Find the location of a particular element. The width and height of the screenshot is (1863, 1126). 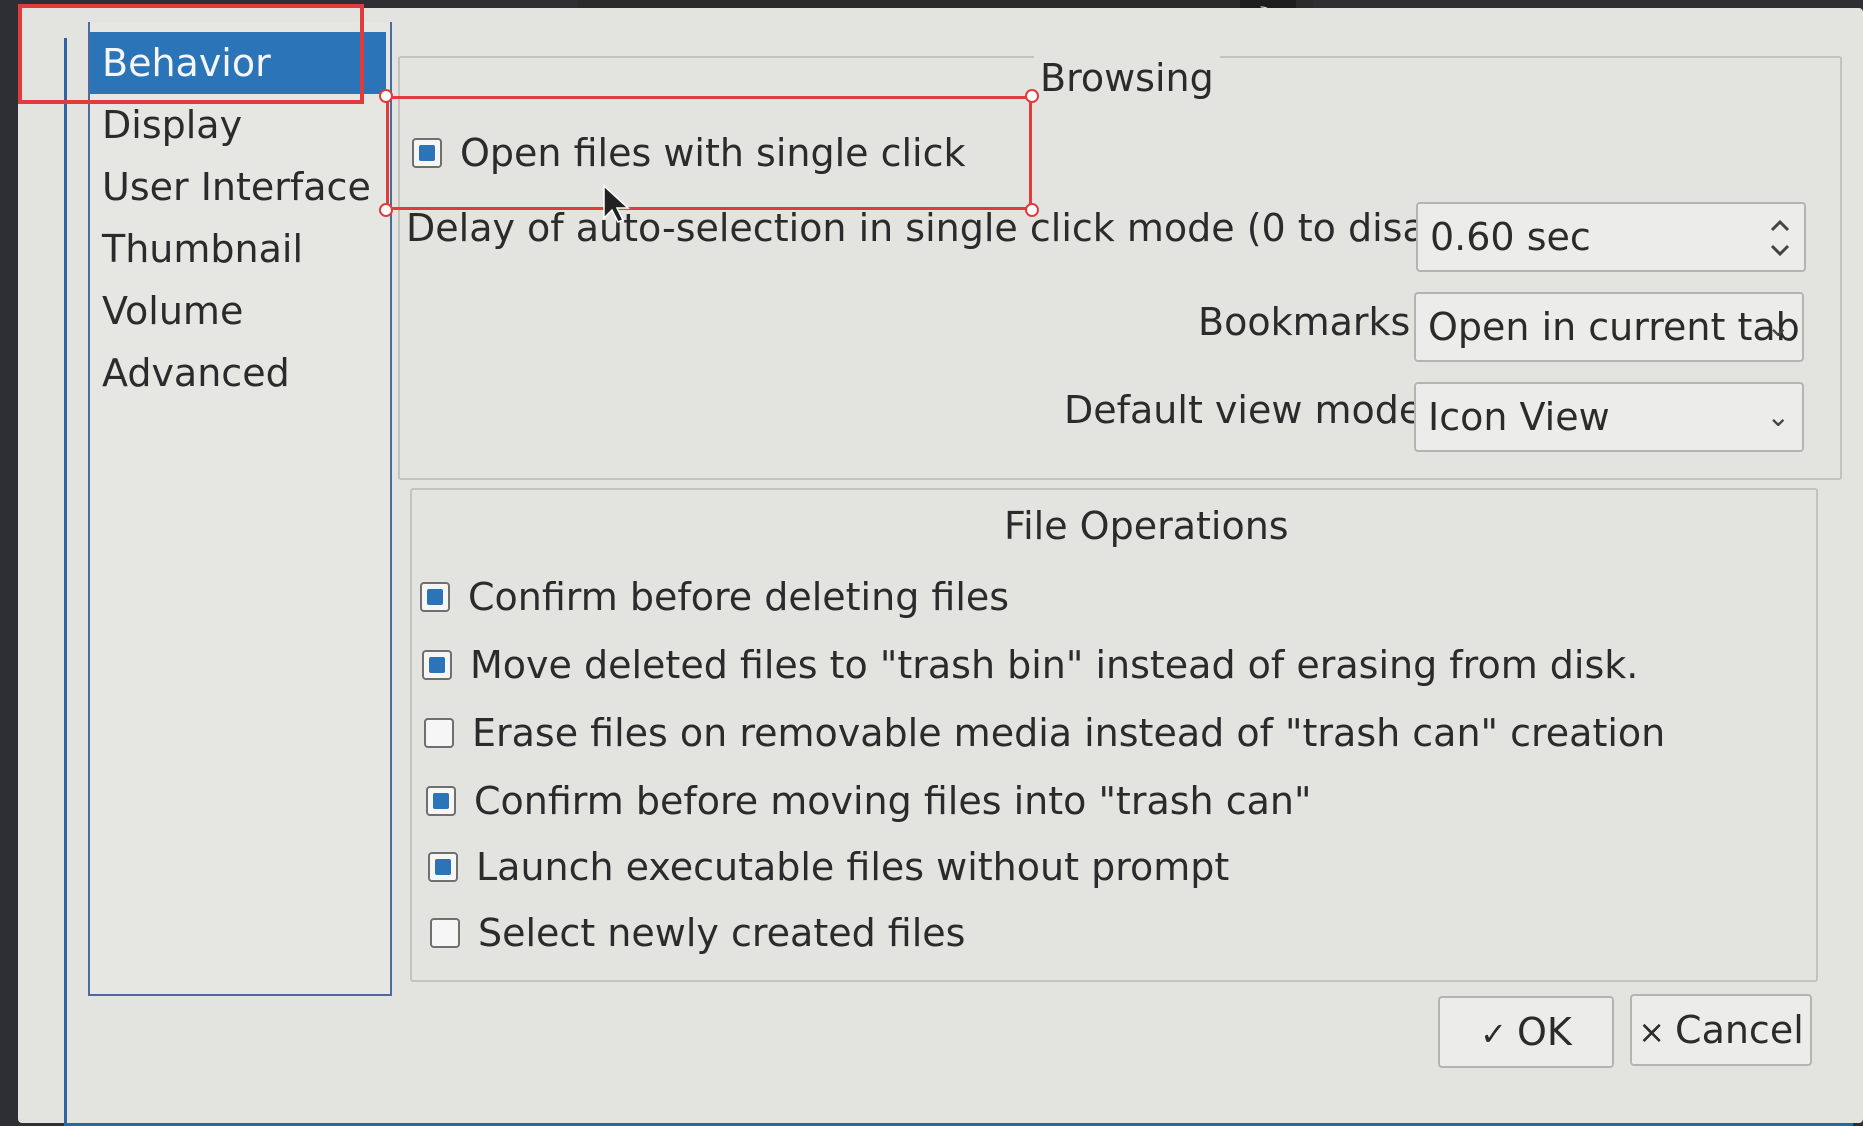

select-new-files-checkbox is located at coordinates (445, 933).